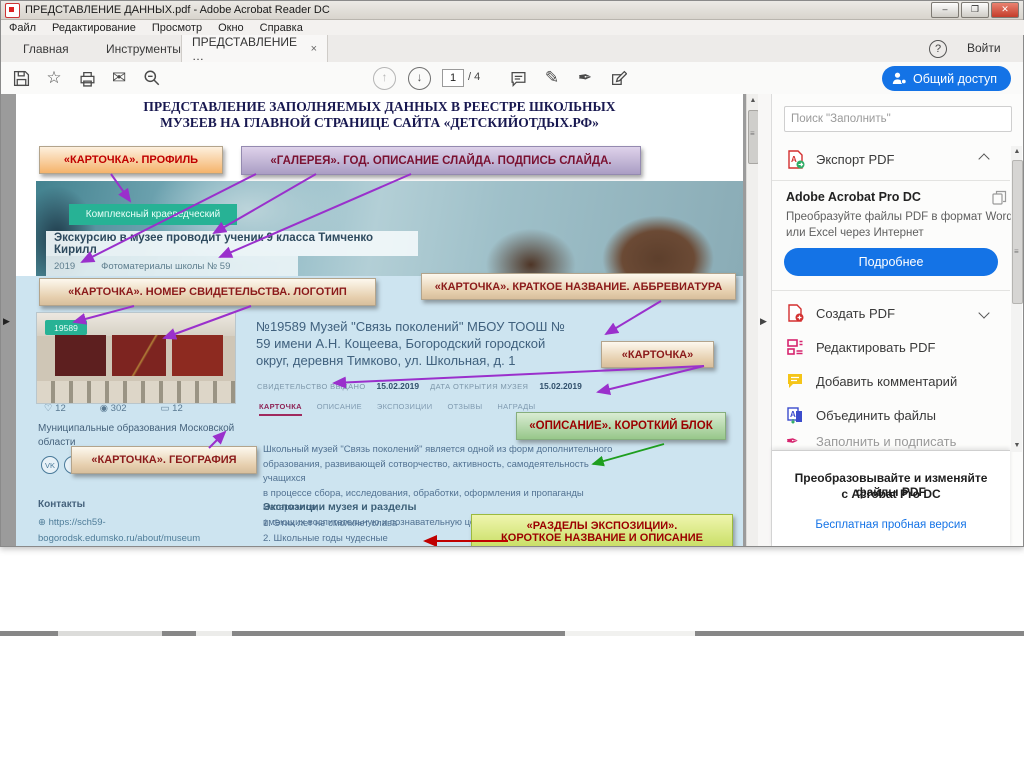 This screenshot has width=1024, height=767. What do you see at coordinates (152, 78) in the screenshot?
I see `zoom-icon` at bounding box center [152, 78].